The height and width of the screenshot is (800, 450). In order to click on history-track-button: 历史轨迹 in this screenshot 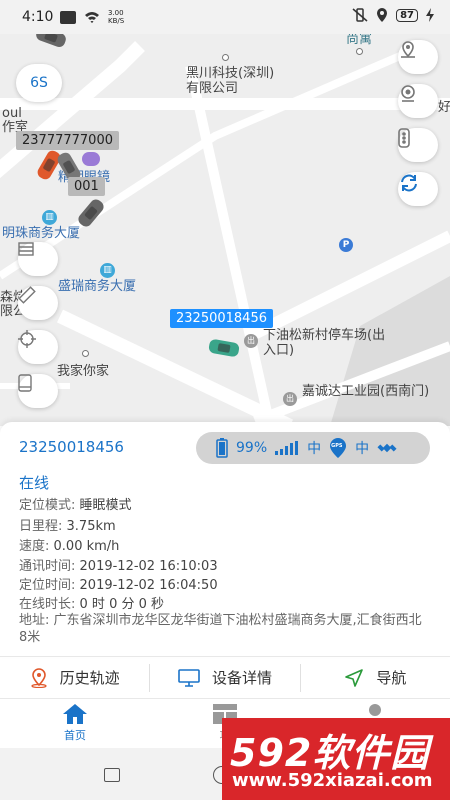, I will do `click(74, 677)`.